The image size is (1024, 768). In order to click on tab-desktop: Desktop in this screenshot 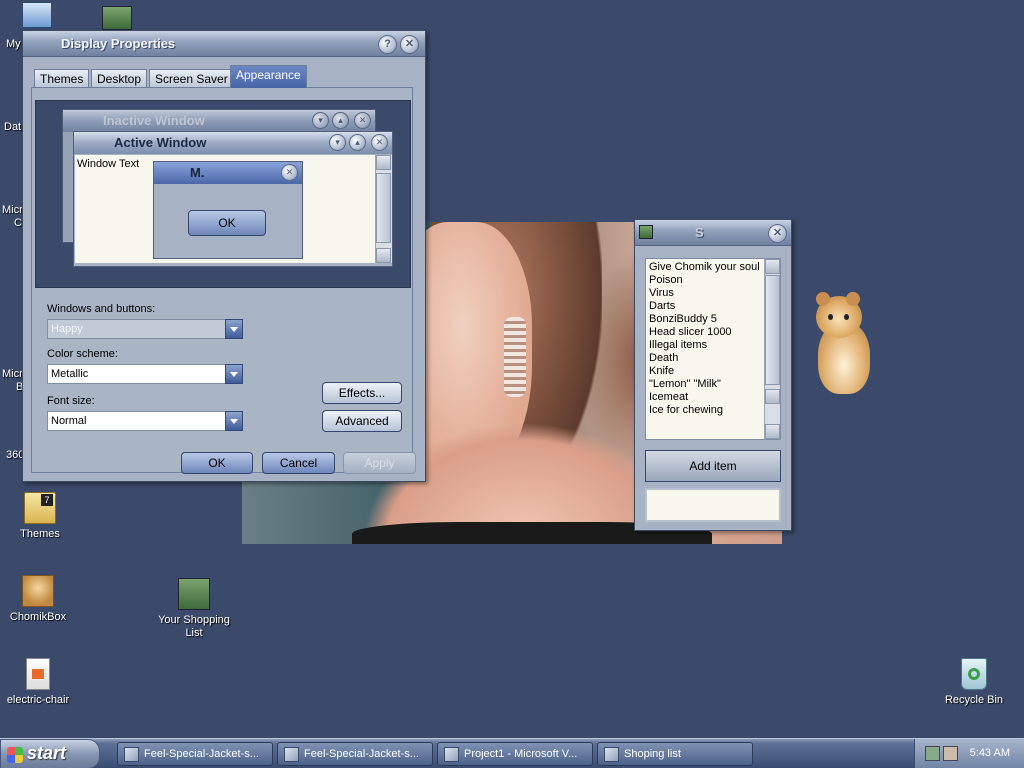, I will do `click(119, 78)`.